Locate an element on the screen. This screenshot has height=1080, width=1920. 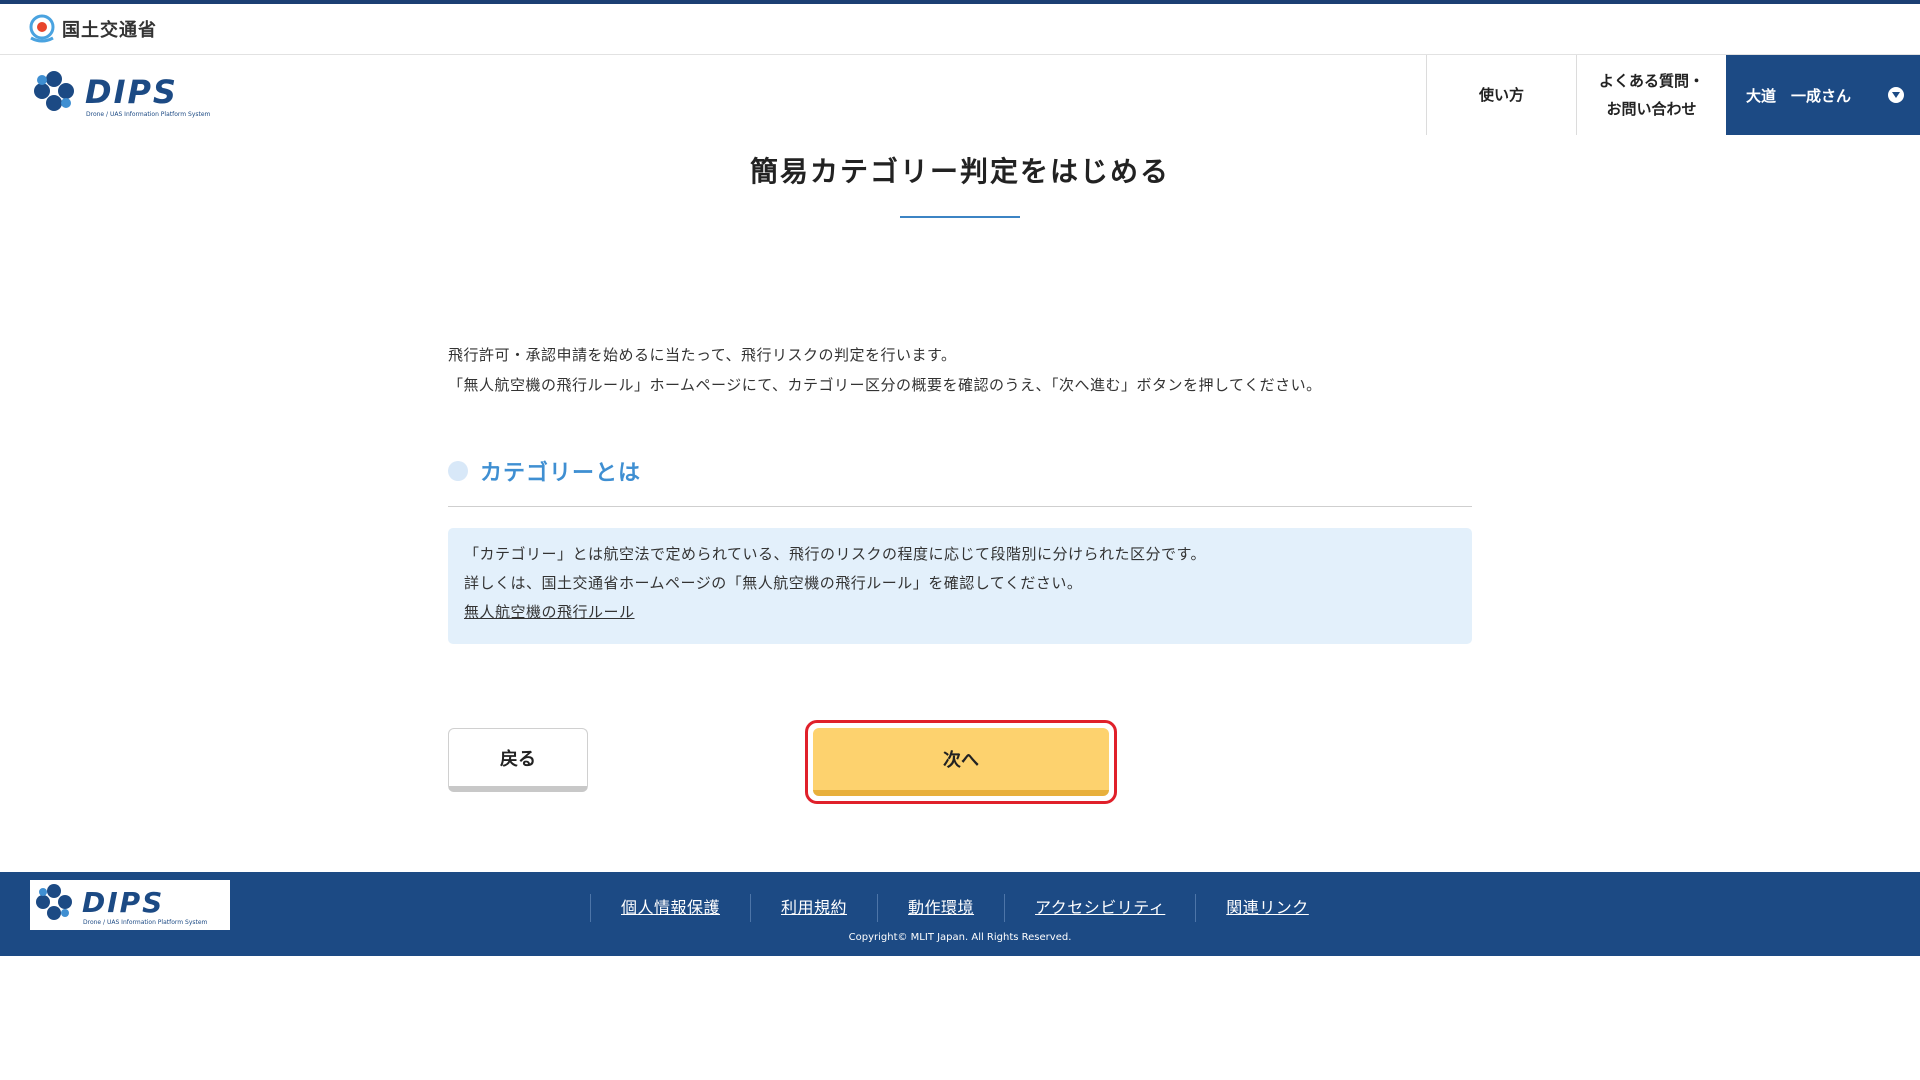
next-button-highlight: 次へ is located at coordinates (961, 762).